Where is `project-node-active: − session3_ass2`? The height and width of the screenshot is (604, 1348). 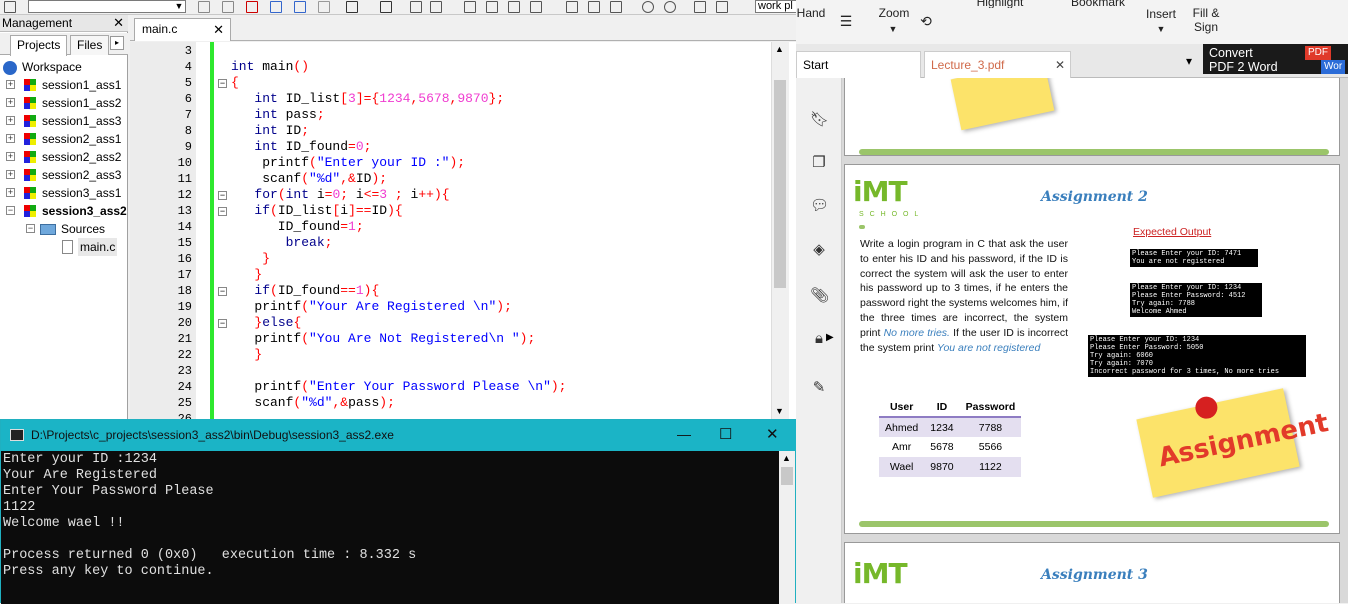
project-node-active: − session3_ass2 is located at coordinates (64, 211).